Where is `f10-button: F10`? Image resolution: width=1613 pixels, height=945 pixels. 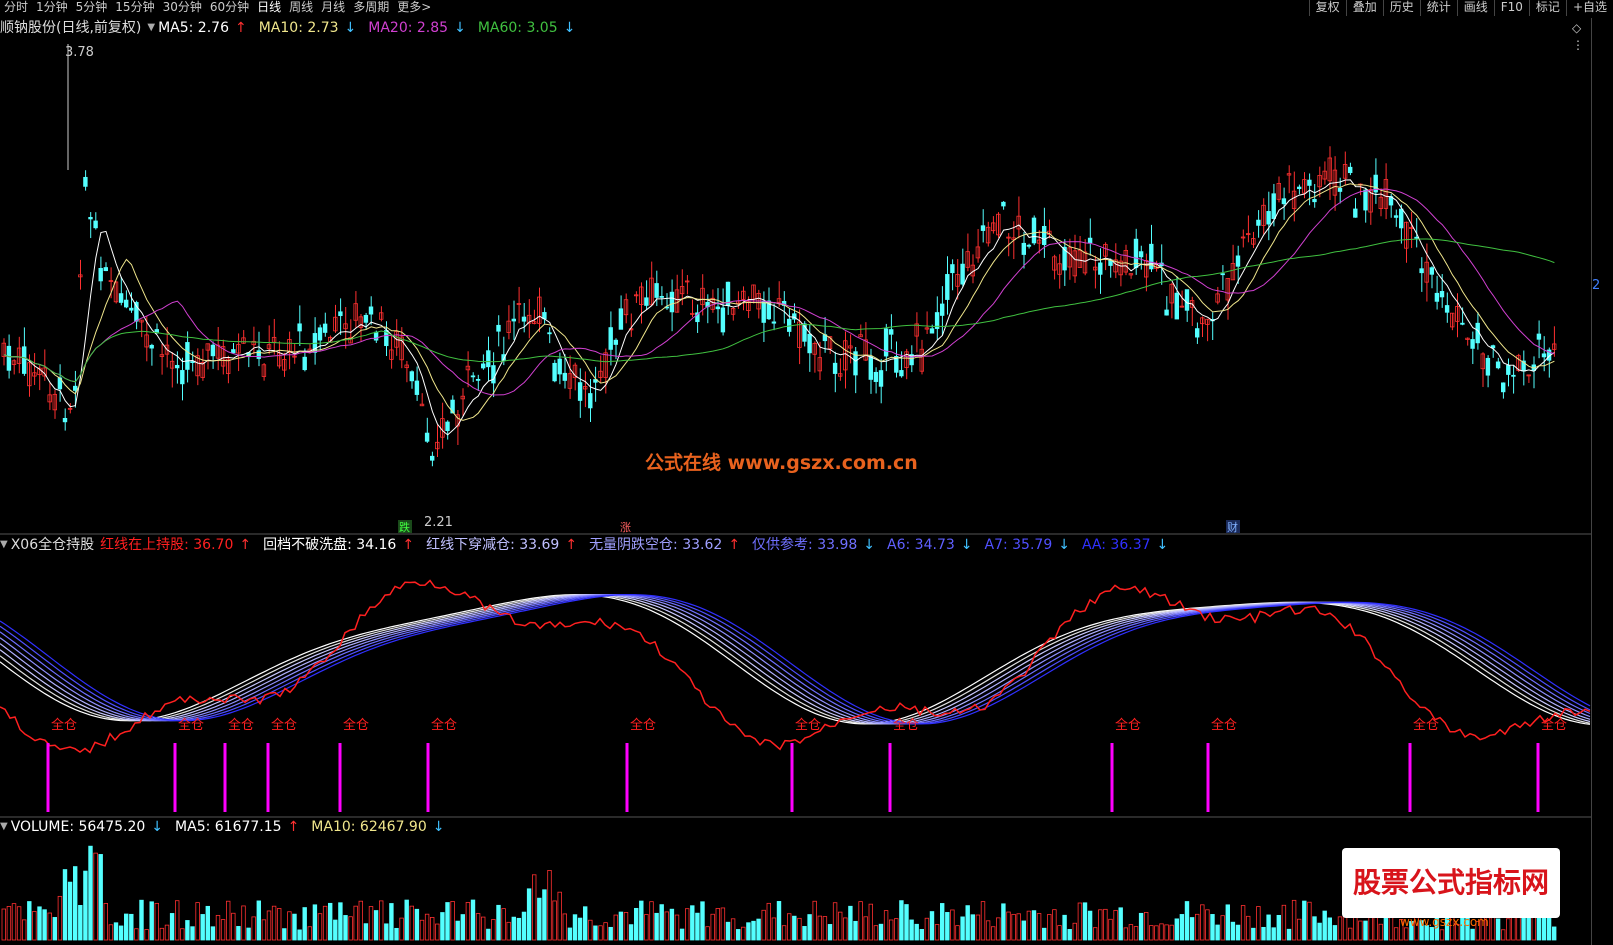 f10-button: F10 is located at coordinates (1511, 8).